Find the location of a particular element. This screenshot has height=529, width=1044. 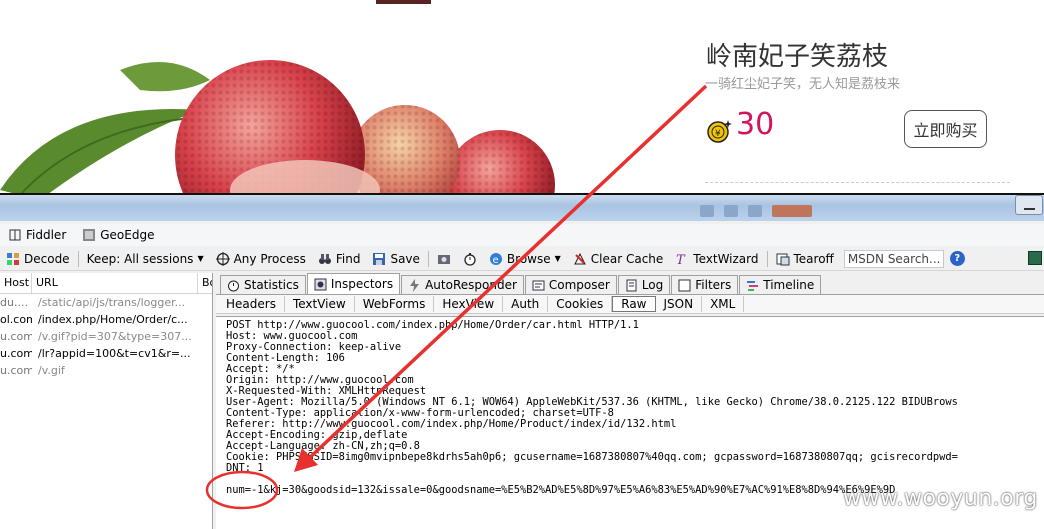

tab-statistics: Statistics is located at coordinates (263, 284).